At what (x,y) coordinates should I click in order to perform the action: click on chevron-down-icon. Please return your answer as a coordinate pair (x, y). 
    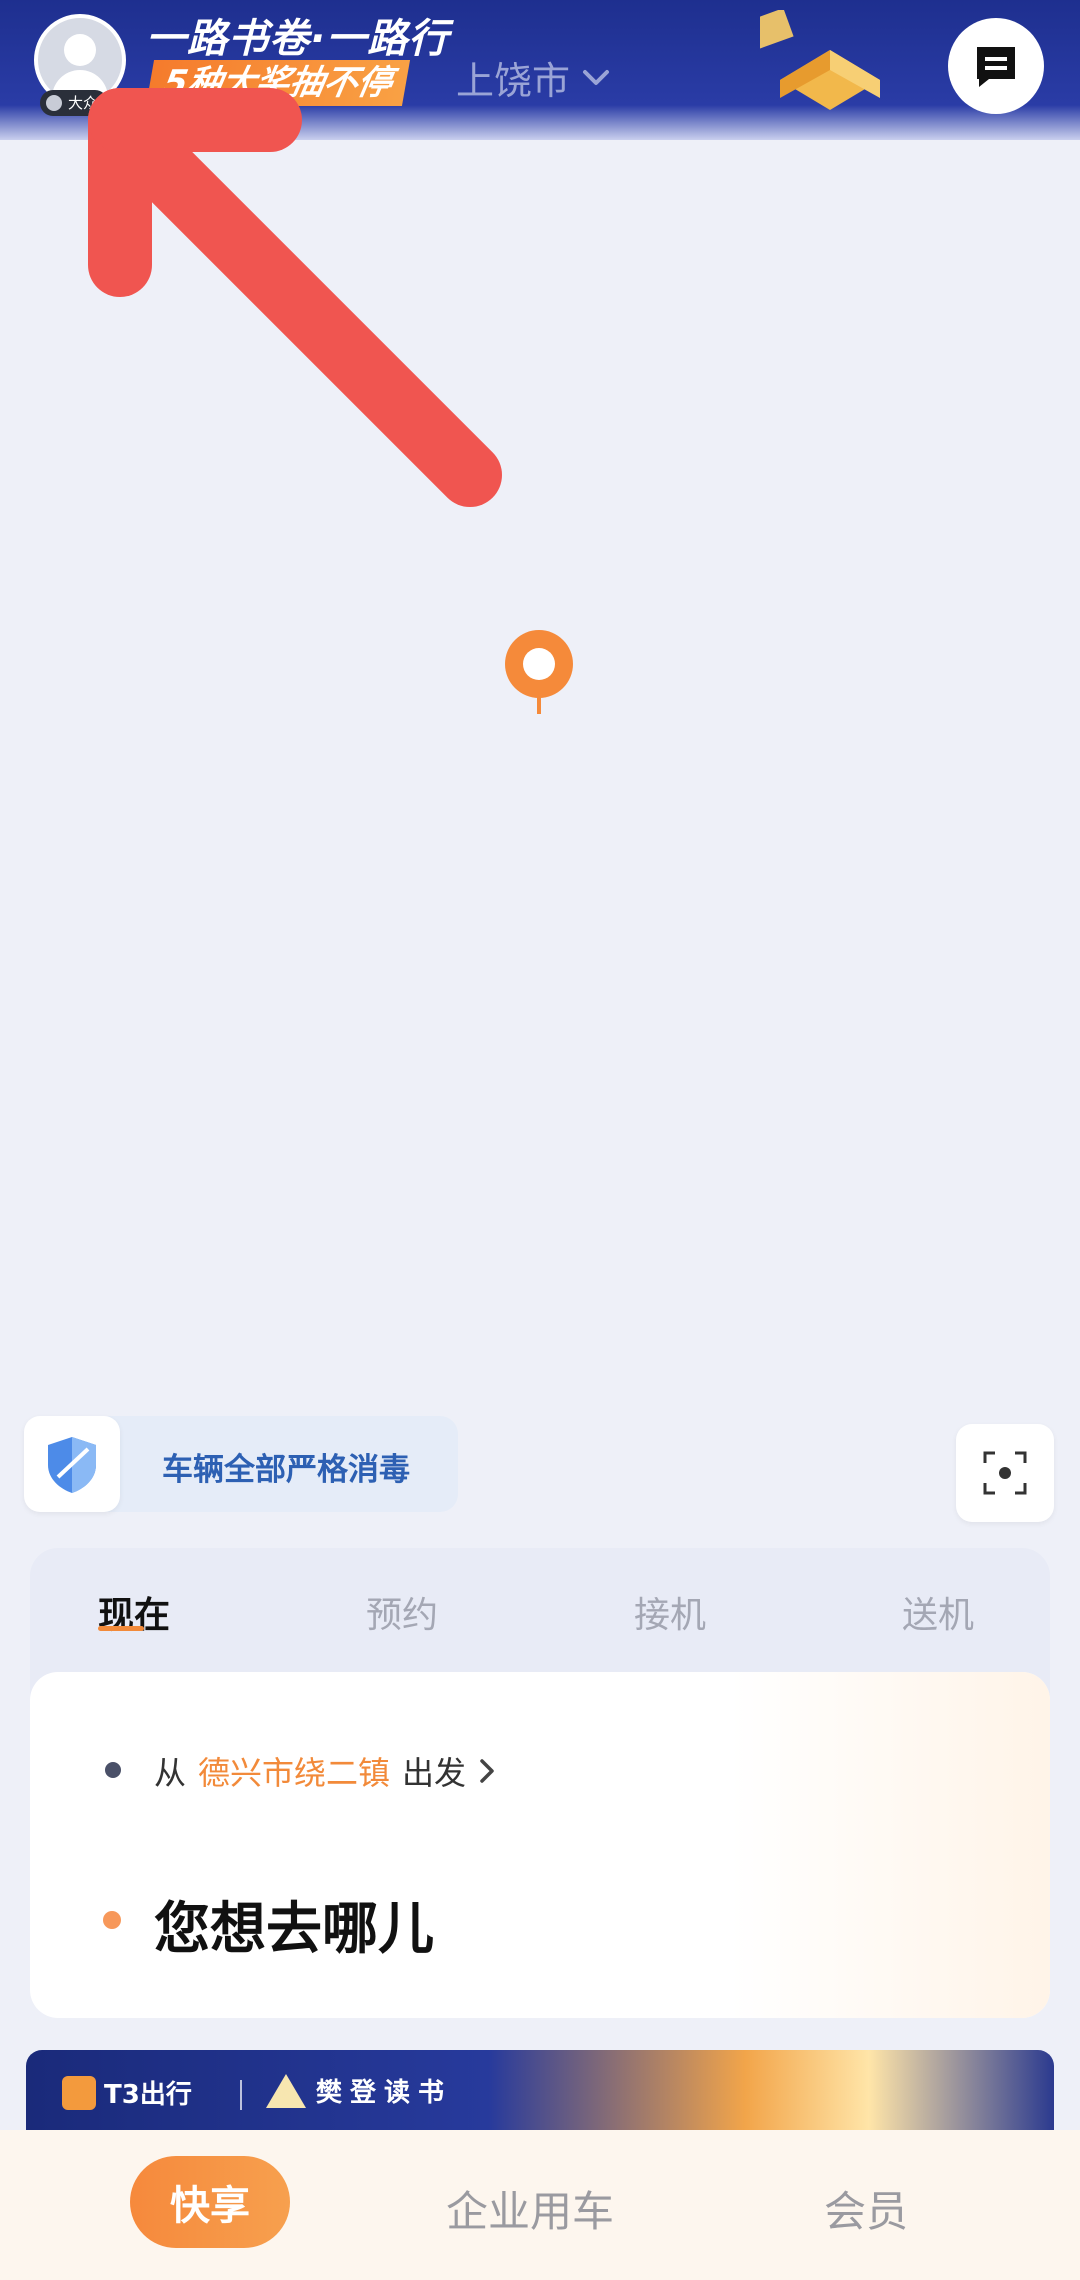
    Looking at the image, I should click on (596, 77).